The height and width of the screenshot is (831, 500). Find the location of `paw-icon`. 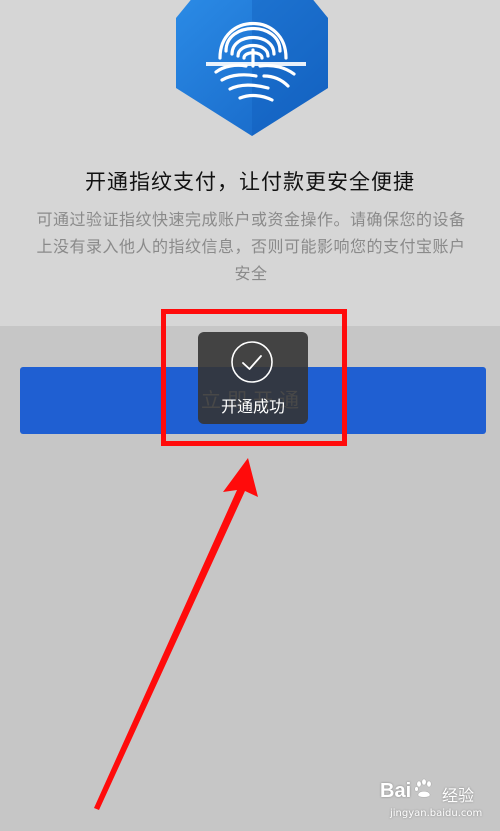

paw-icon is located at coordinates (423, 788).